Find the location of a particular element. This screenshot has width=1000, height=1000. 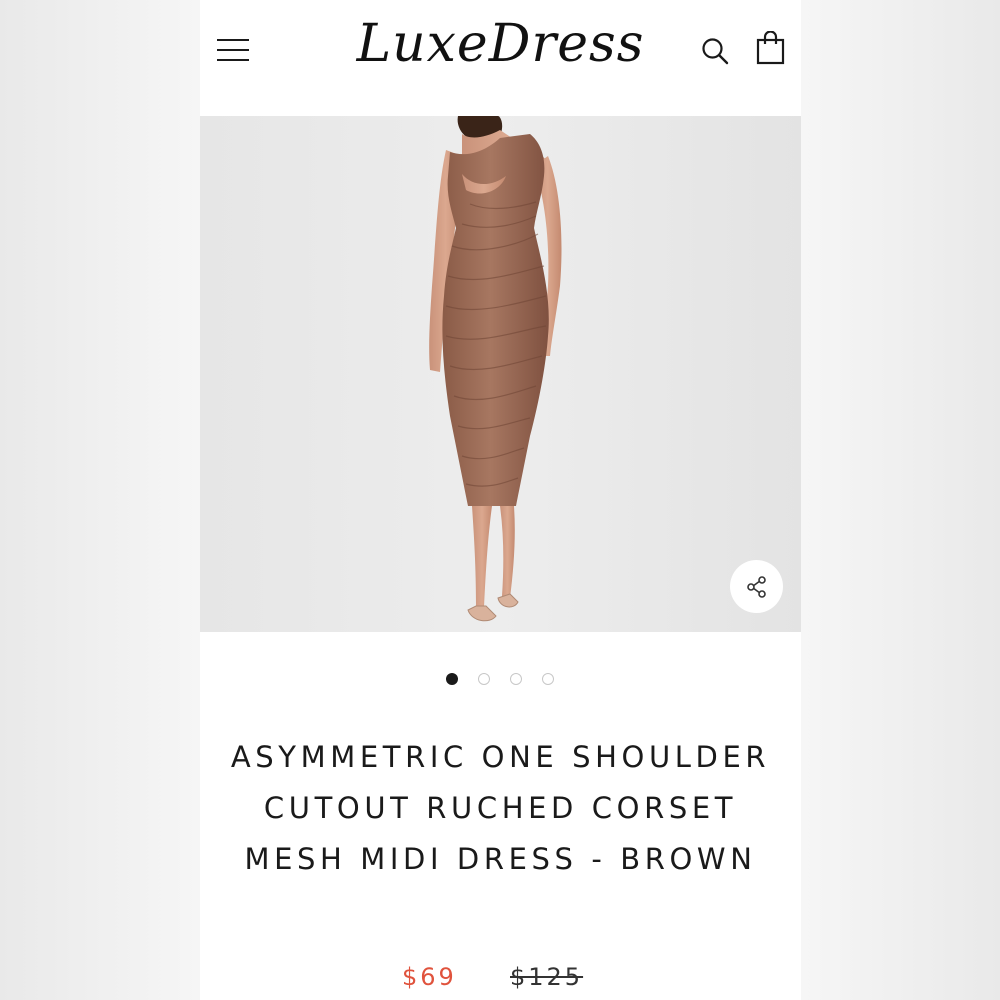

search-icon is located at coordinates (715, 51).